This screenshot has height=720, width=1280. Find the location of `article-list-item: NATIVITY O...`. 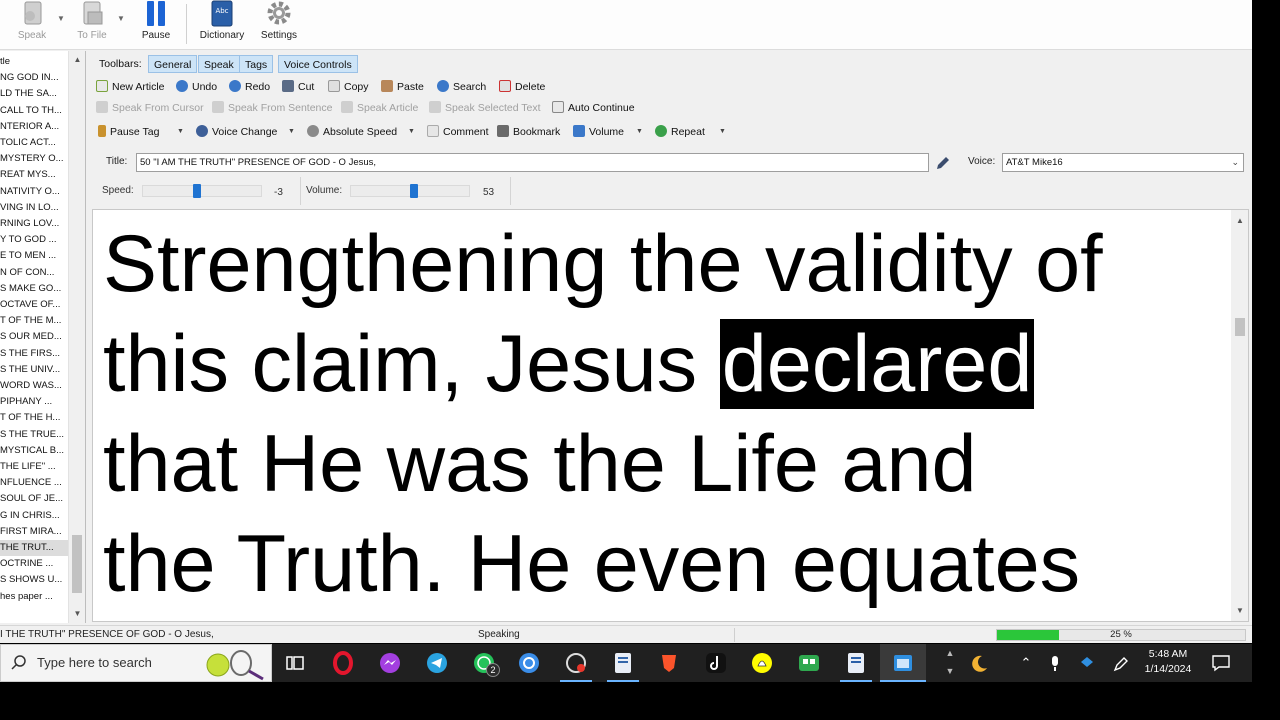

article-list-item: NATIVITY O... is located at coordinates (34, 192).